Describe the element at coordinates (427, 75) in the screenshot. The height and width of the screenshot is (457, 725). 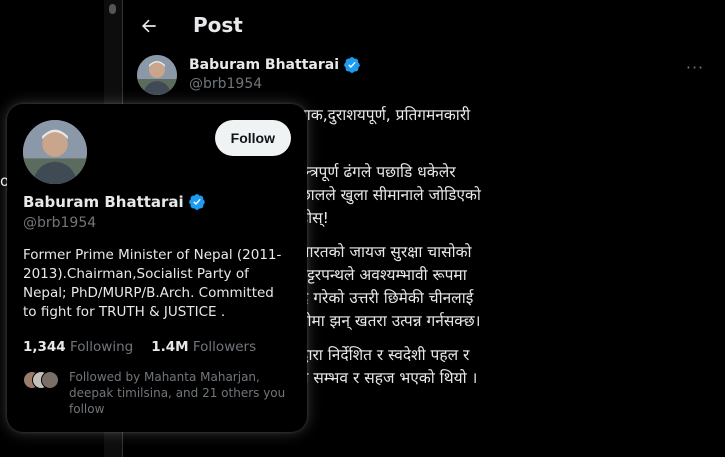
I see `post-header: Baburam Bhattarai @brb1954 ···` at that location.